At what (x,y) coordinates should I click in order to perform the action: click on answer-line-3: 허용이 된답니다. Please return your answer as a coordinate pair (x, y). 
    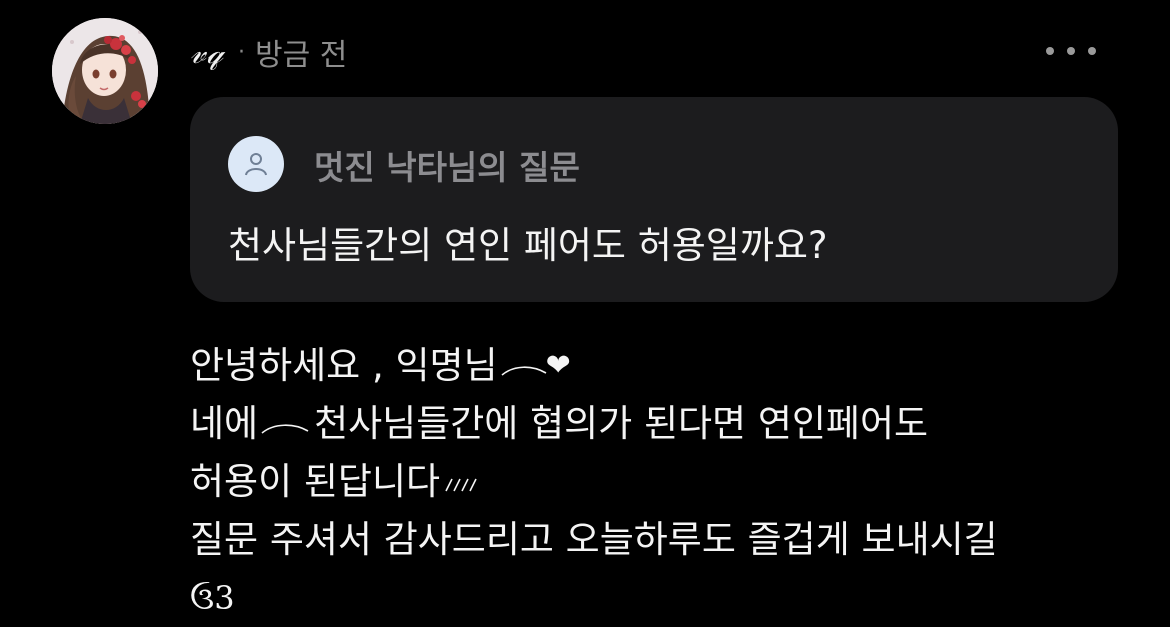
    Looking at the image, I should click on (670, 482).